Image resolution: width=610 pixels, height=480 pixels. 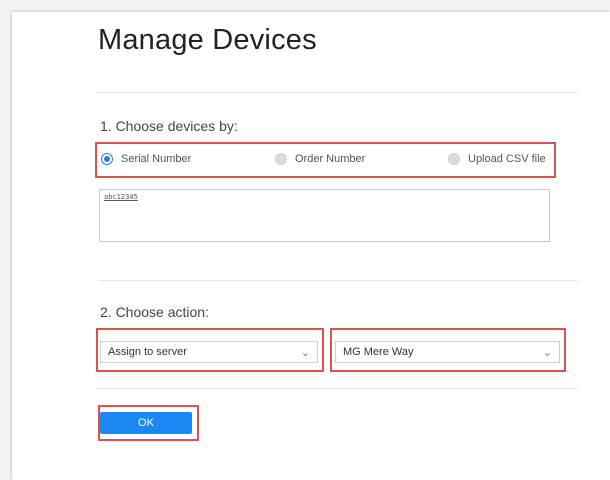 What do you see at coordinates (330, 159) in the screenshot?
I see `radio-order-number-label: Order Number` at bounding box center [330, 159].